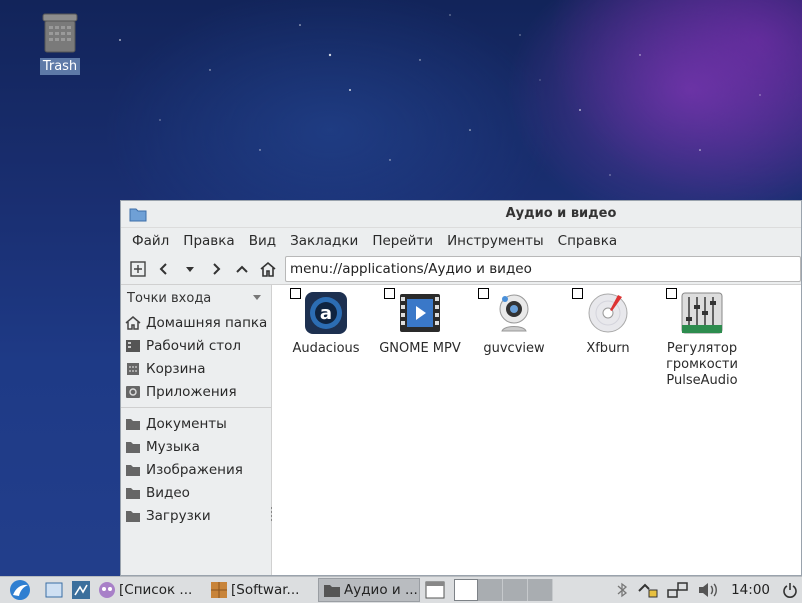  I want to click on qbittorrent-icon, so click(107, 590).